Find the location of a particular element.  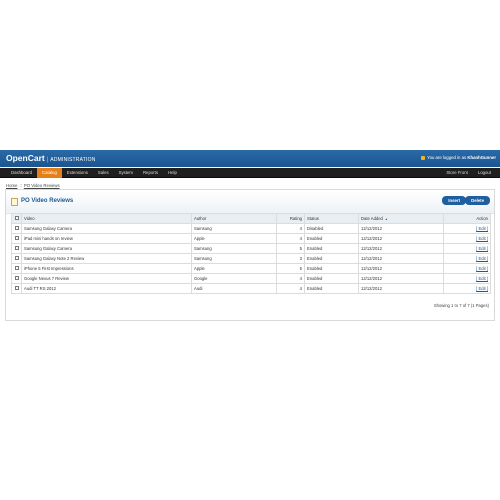

lock-icon is located at coordinates (423, 157).